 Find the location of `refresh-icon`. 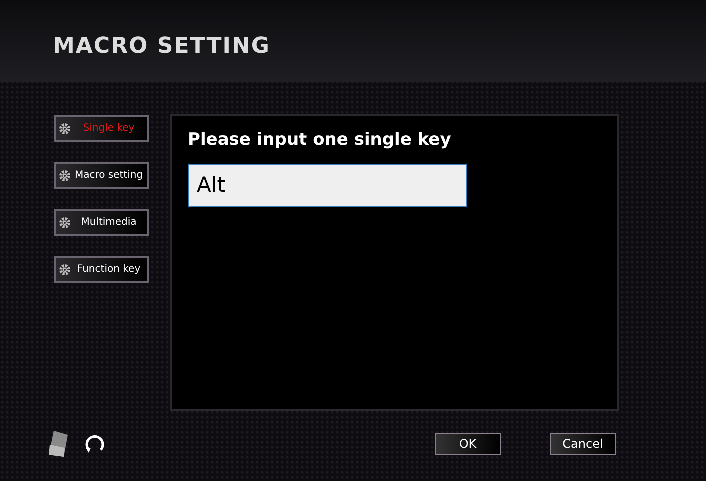

refresh-icon is located at coordinates (95, 444).